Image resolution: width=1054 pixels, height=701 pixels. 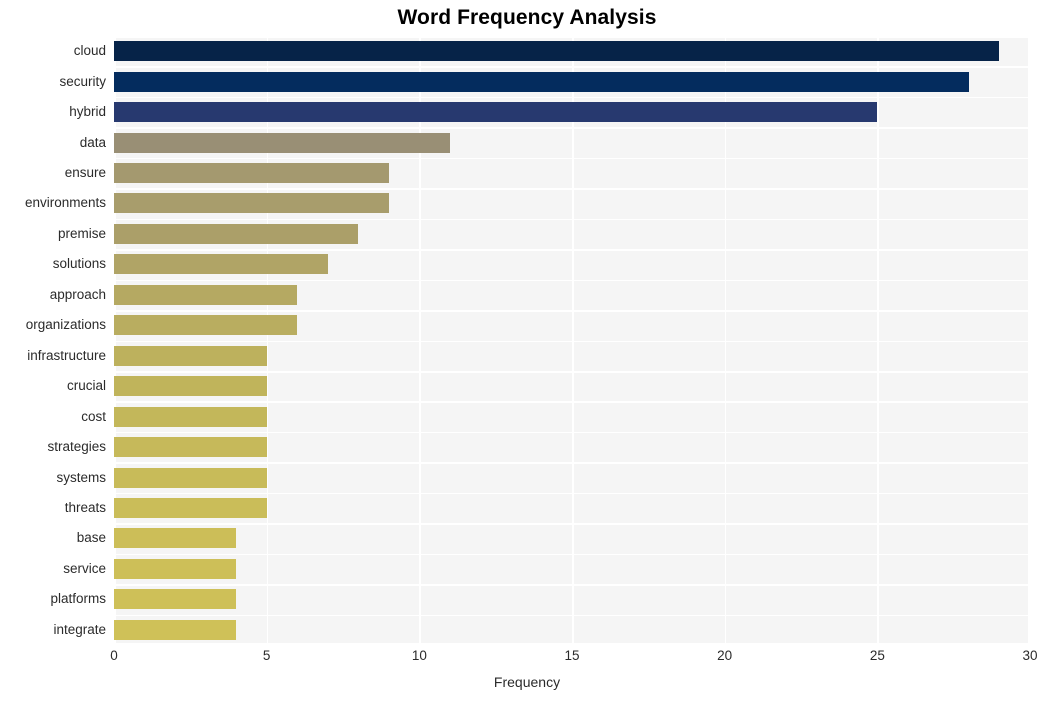 I want to click on y-axis-tick-label: strategies, so click(x=76, y=447).